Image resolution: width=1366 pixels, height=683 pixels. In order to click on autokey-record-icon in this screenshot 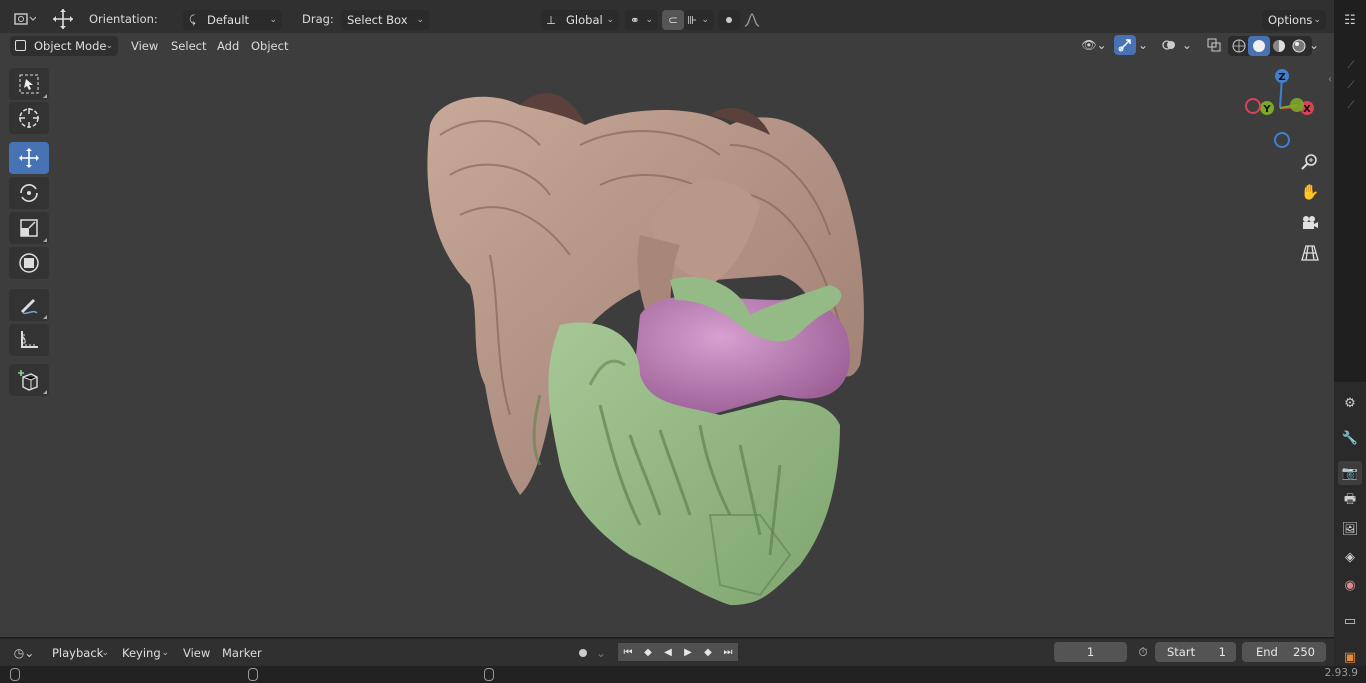, I will do `click(583, 653)`.